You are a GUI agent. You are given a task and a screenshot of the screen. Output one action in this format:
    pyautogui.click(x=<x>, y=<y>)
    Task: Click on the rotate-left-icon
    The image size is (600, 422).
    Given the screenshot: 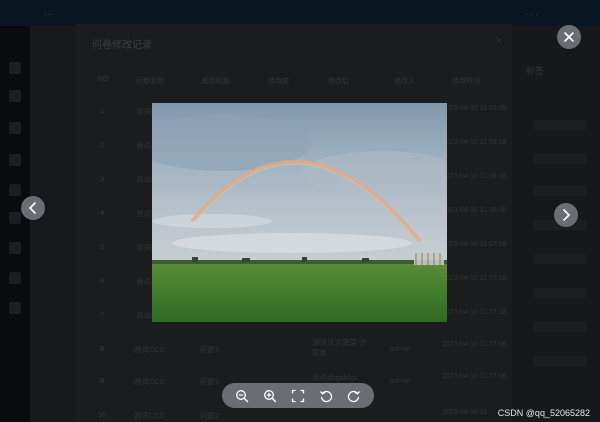 What is the action you would take?
    pyautogui.click(x=326, y=396)
    